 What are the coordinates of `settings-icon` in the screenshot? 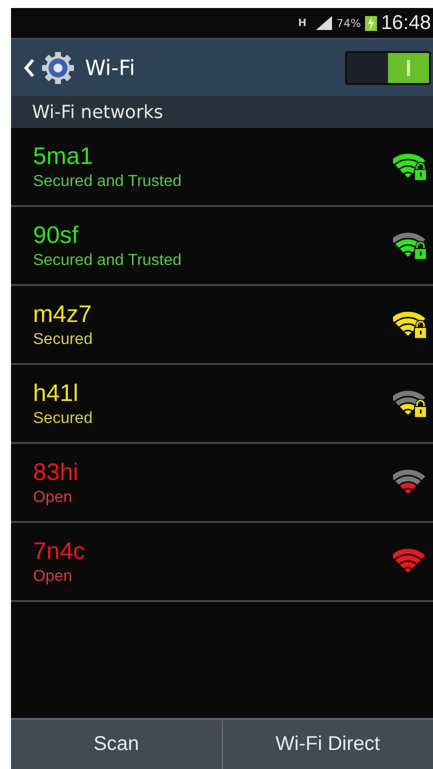 It's located at (58, 67).